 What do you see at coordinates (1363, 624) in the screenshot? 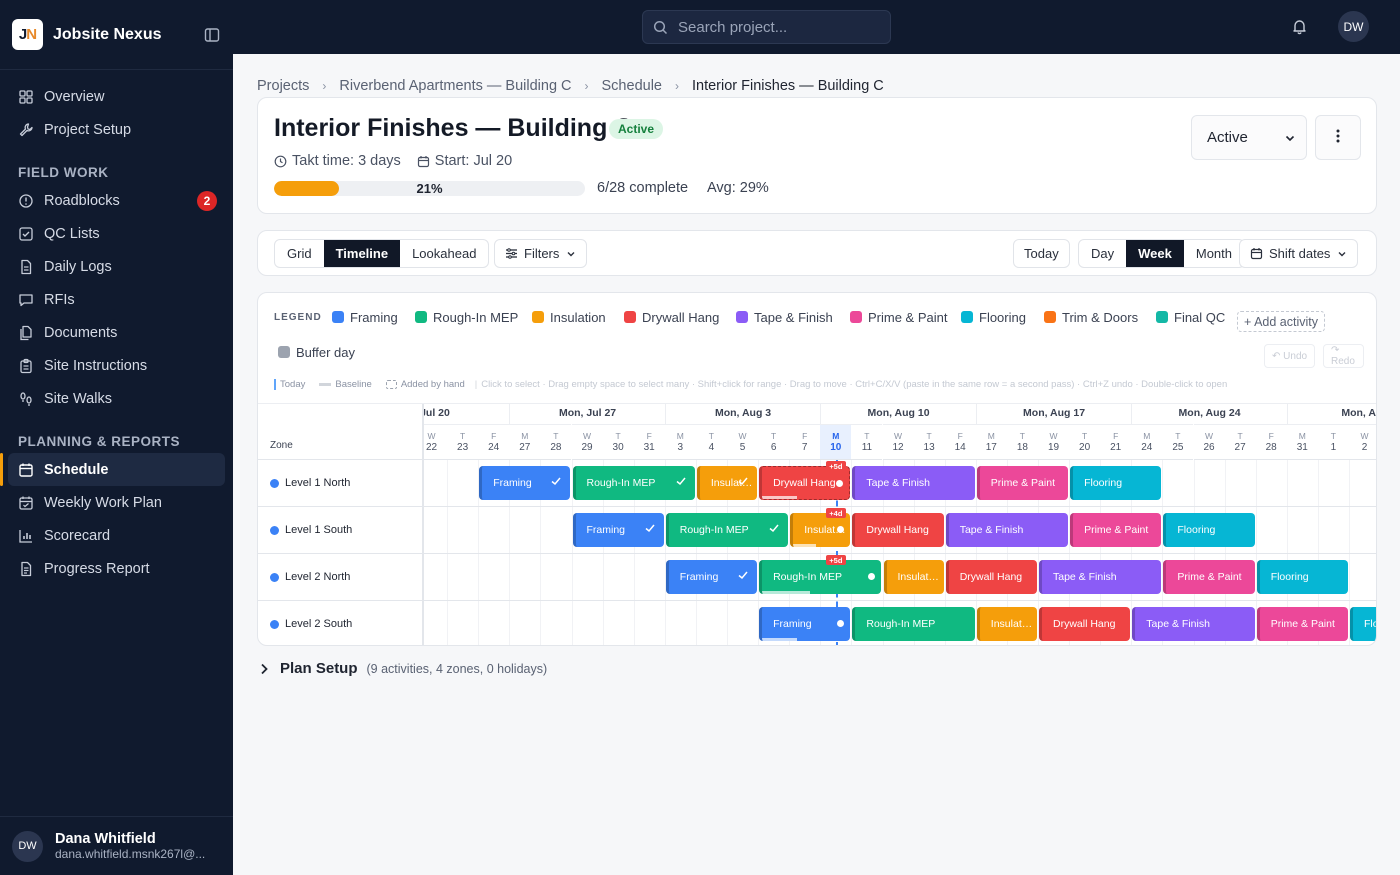
I see `activity-bar-flooring: Floo` at bounding box center [1363, 624].